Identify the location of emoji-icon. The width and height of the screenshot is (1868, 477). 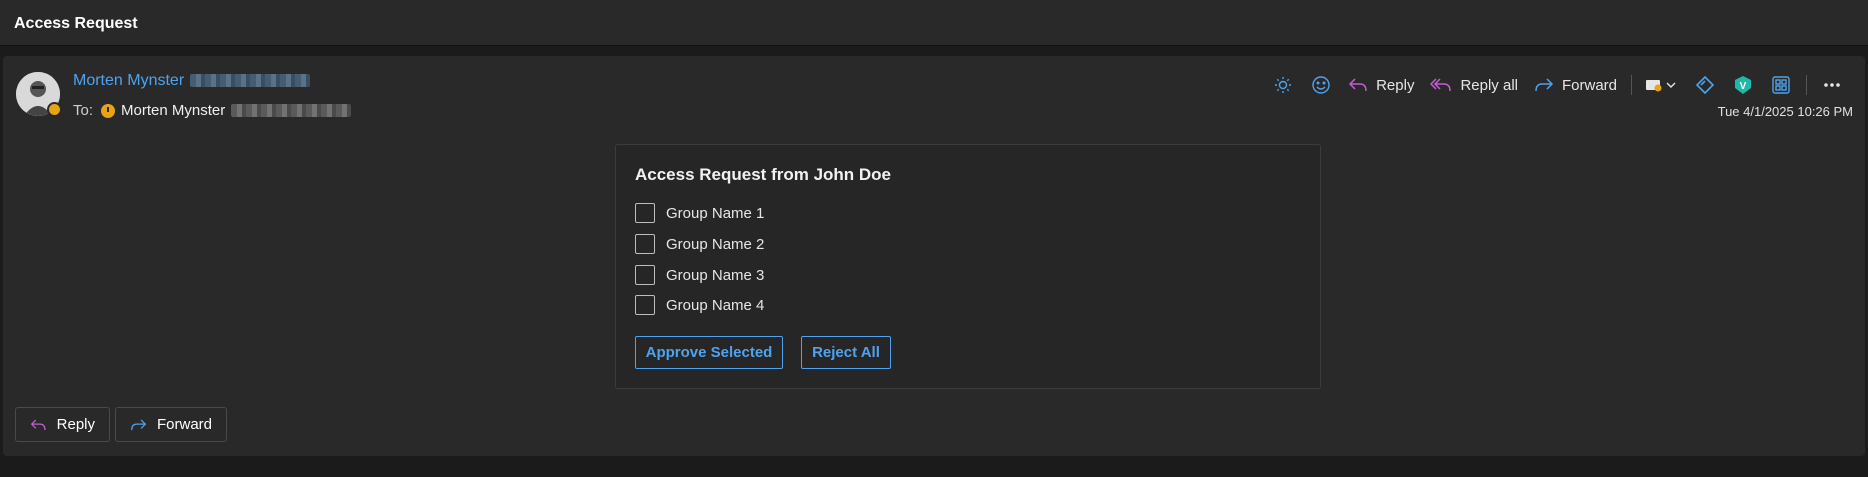
(1321, 85).